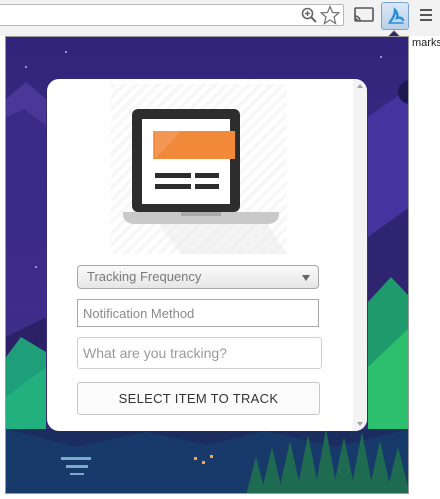  I want to click on scroll-down-icon, so click(360, 424).